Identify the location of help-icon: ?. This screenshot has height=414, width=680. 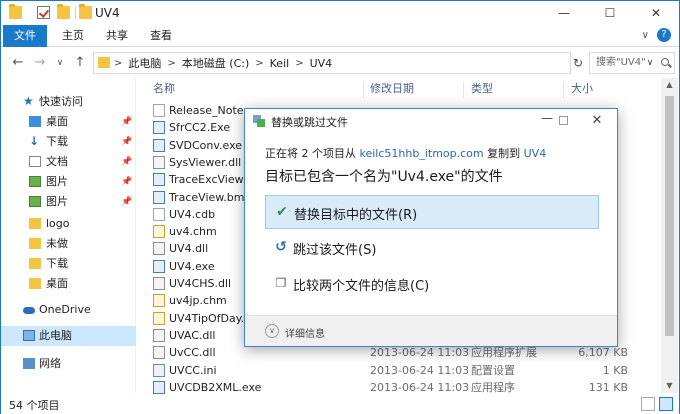
(664, 35).